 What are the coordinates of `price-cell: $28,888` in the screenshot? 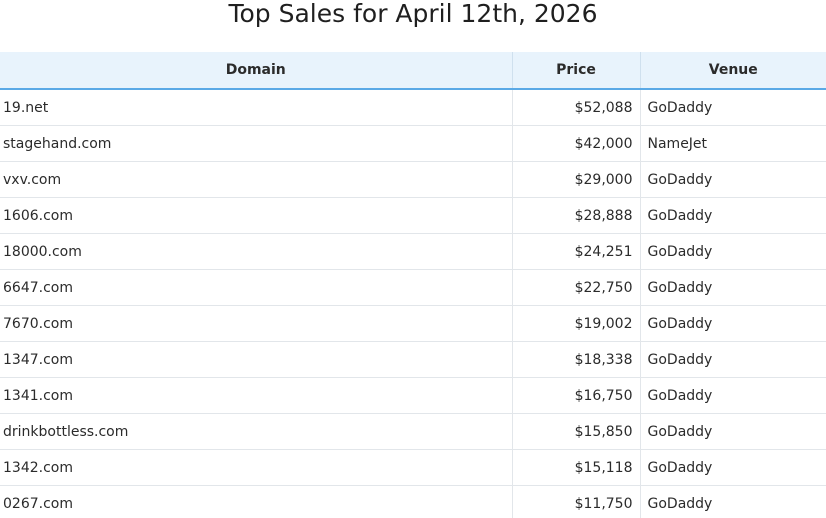 It's located at (576, 215).